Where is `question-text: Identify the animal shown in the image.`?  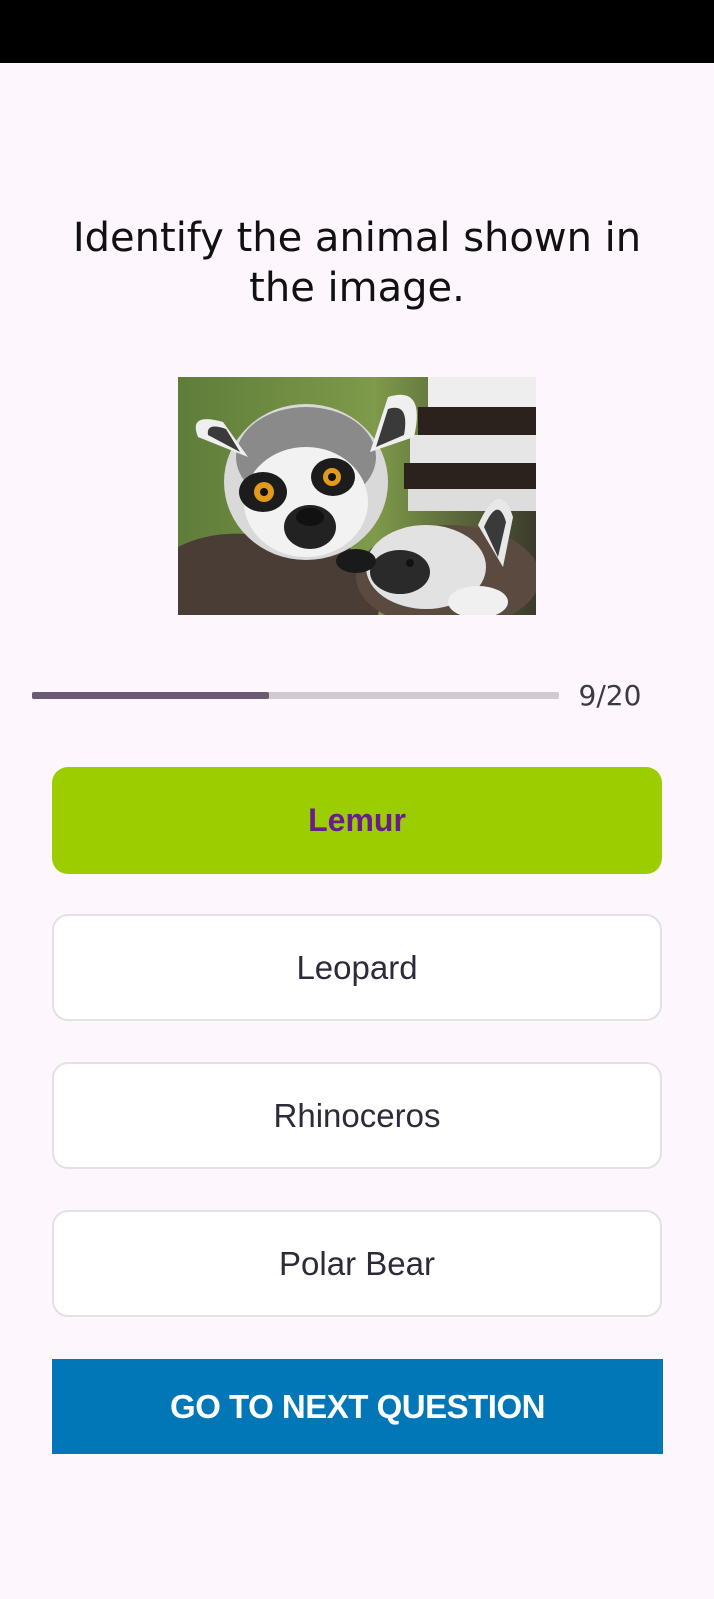
question-text: Identify the animal shown in the image. is located at coordinates (357, 263).